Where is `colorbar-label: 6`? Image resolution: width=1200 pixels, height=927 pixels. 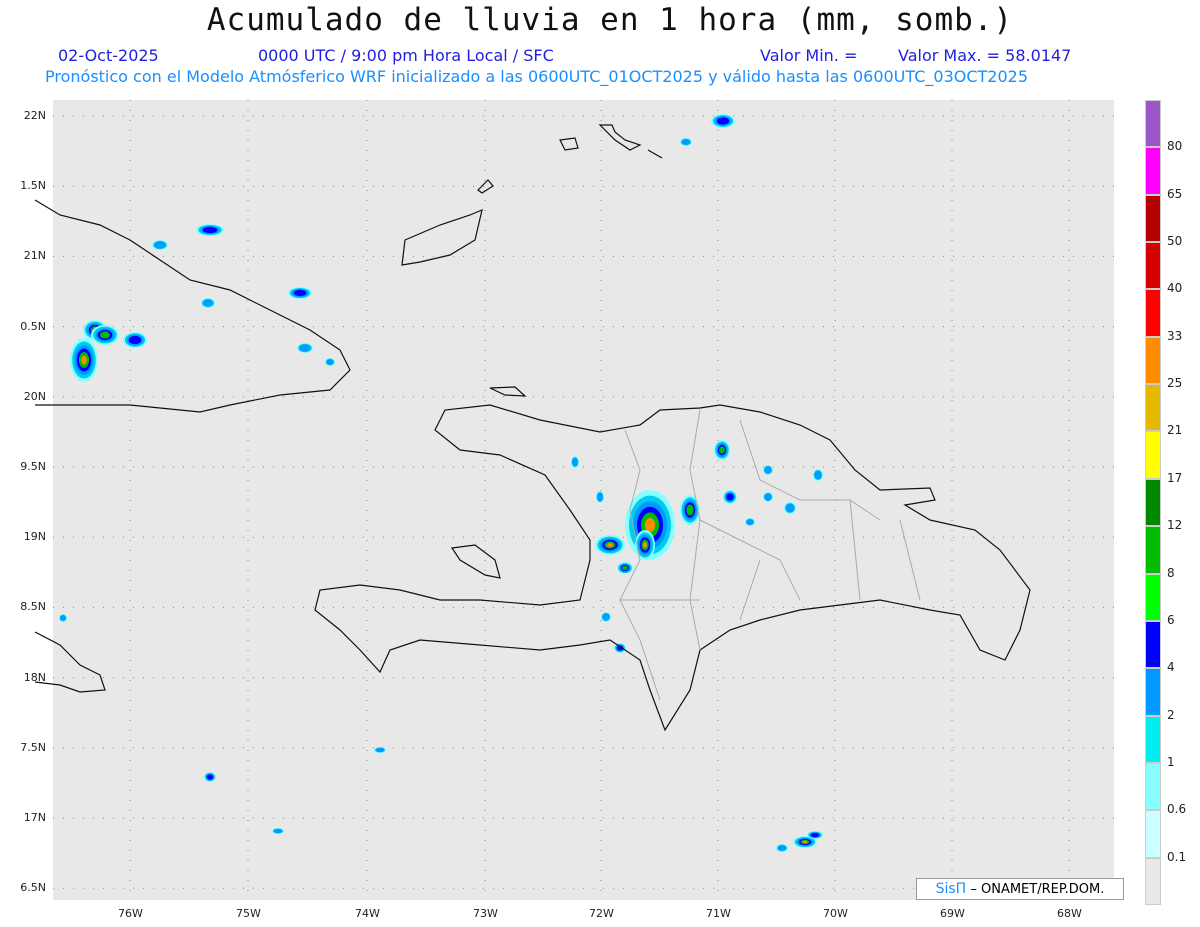 colorbar-label: 6 is located at coordinates (1171, 619).